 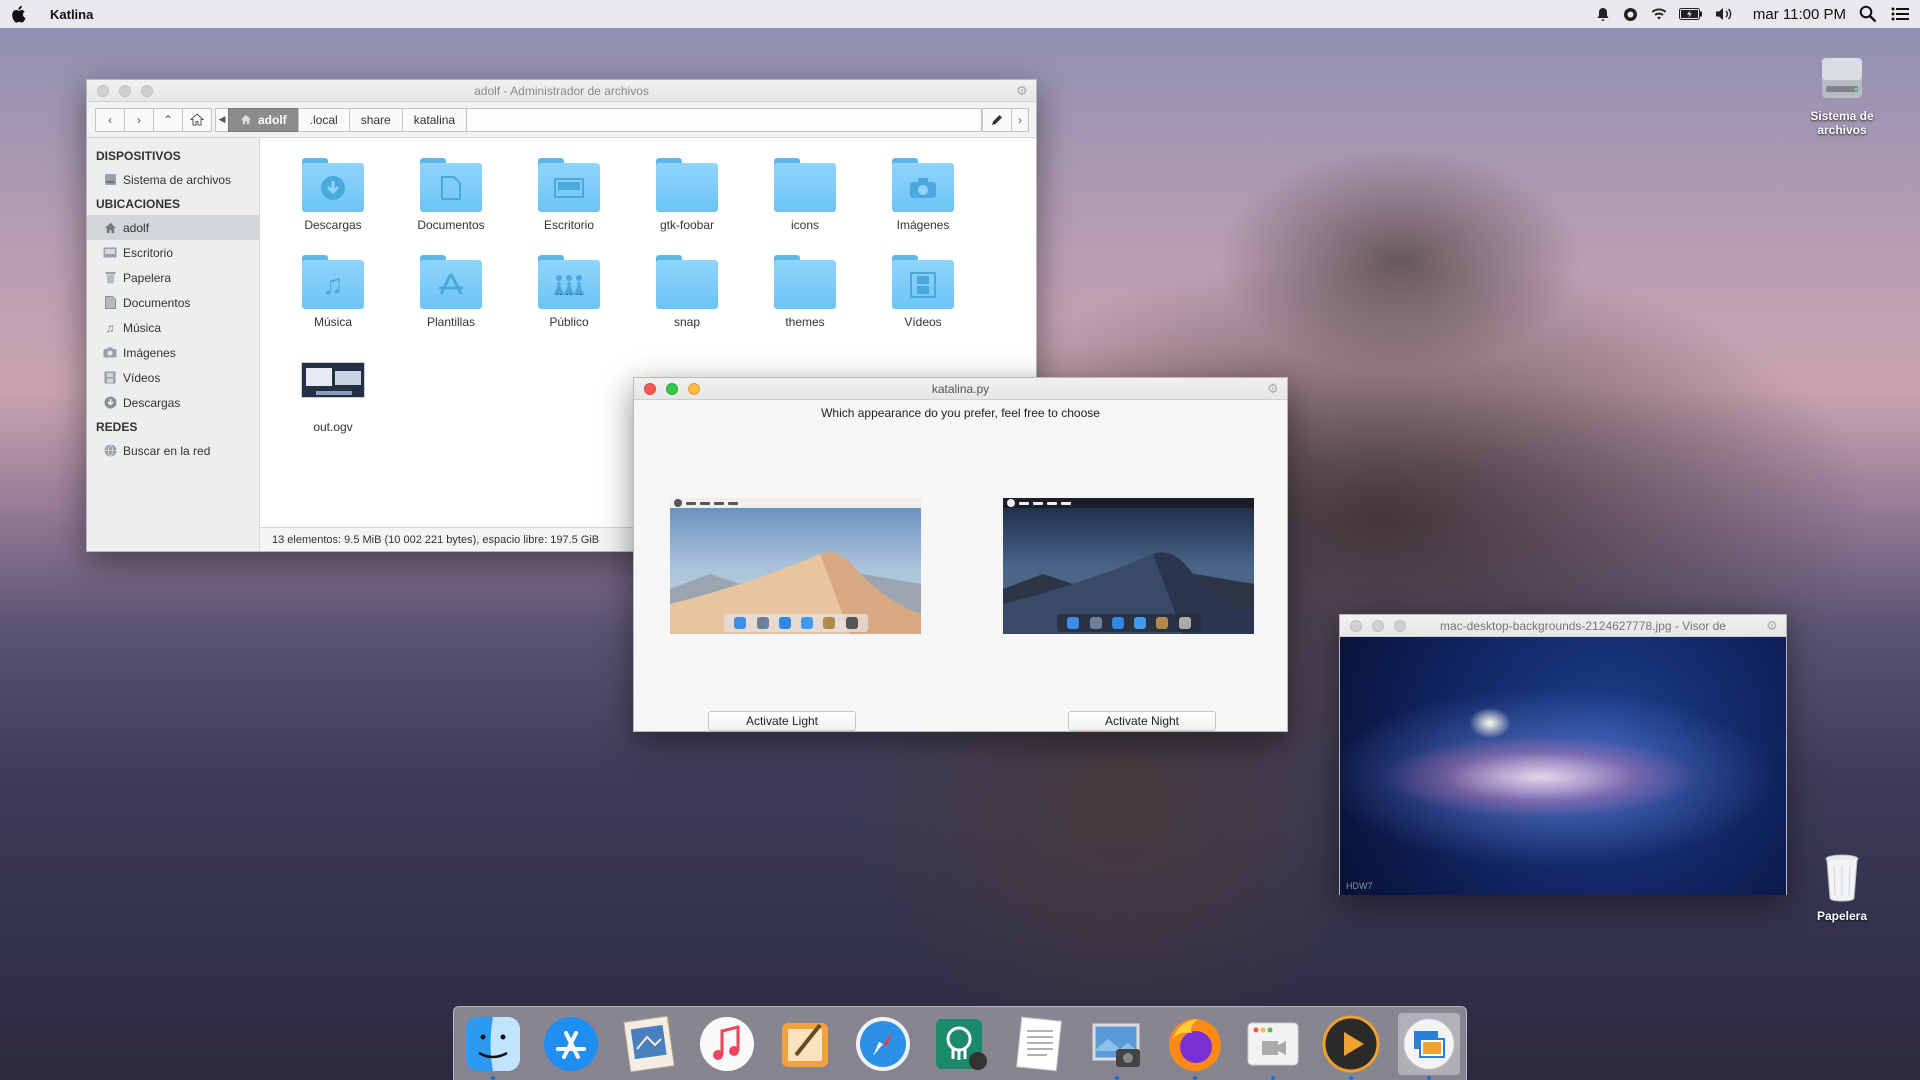 What do you see at coordinates (687, 202) in the screenshot?
I see `file-item-gtk-foobar: gtk-foobar` at bounding box center [687, 202].